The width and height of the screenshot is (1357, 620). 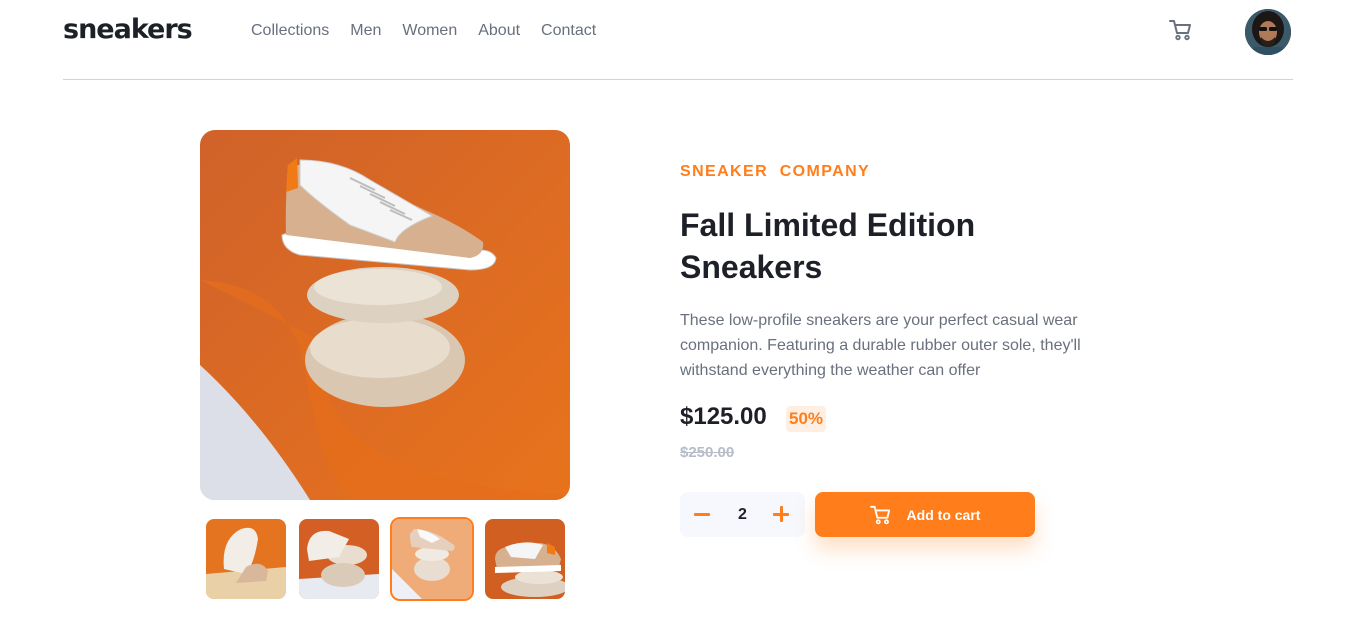 I want to click on cart-button, so click(x=1181, y=30).